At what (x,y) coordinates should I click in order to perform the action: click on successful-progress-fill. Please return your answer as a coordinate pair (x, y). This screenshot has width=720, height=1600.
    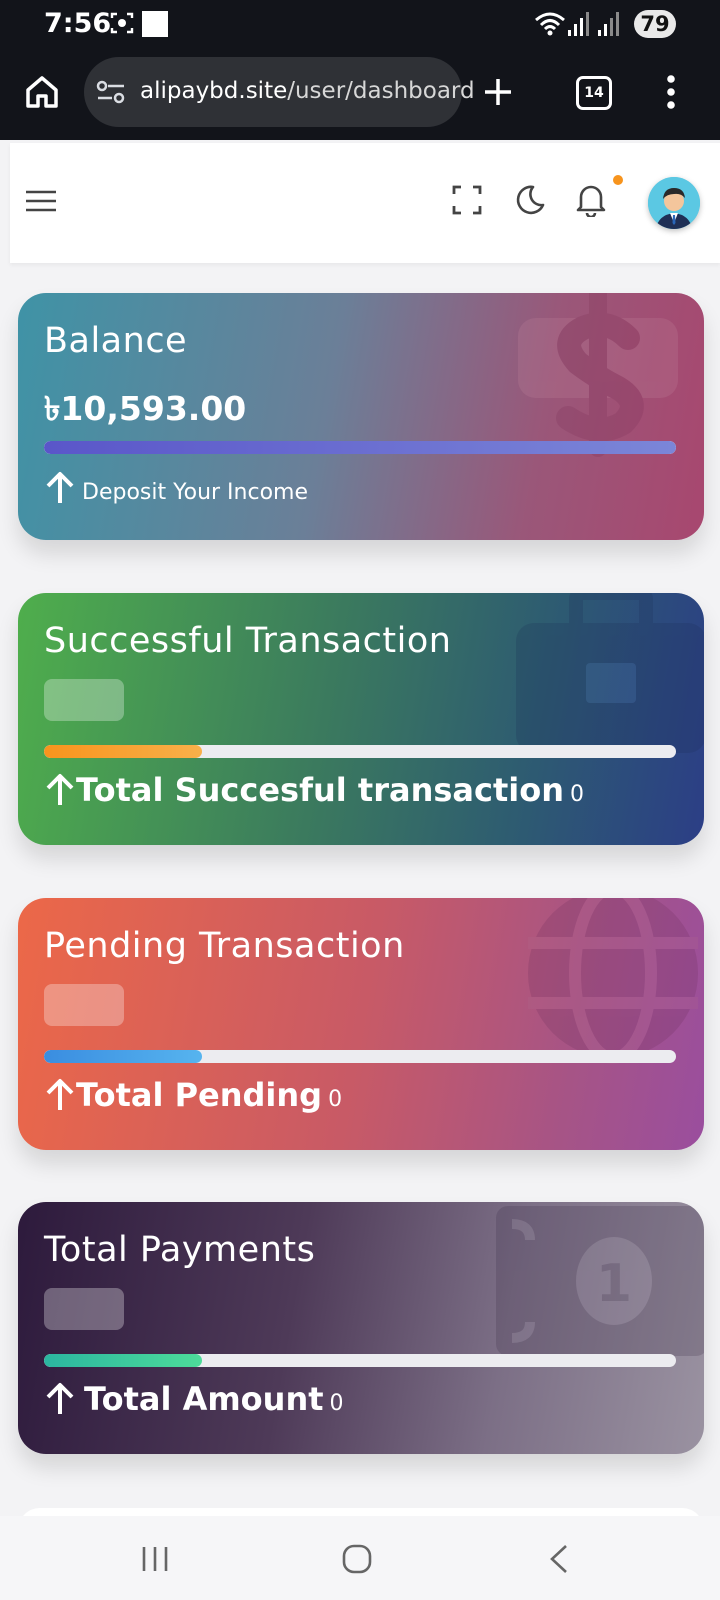
    Looking at the image, I should click on (123, 751).